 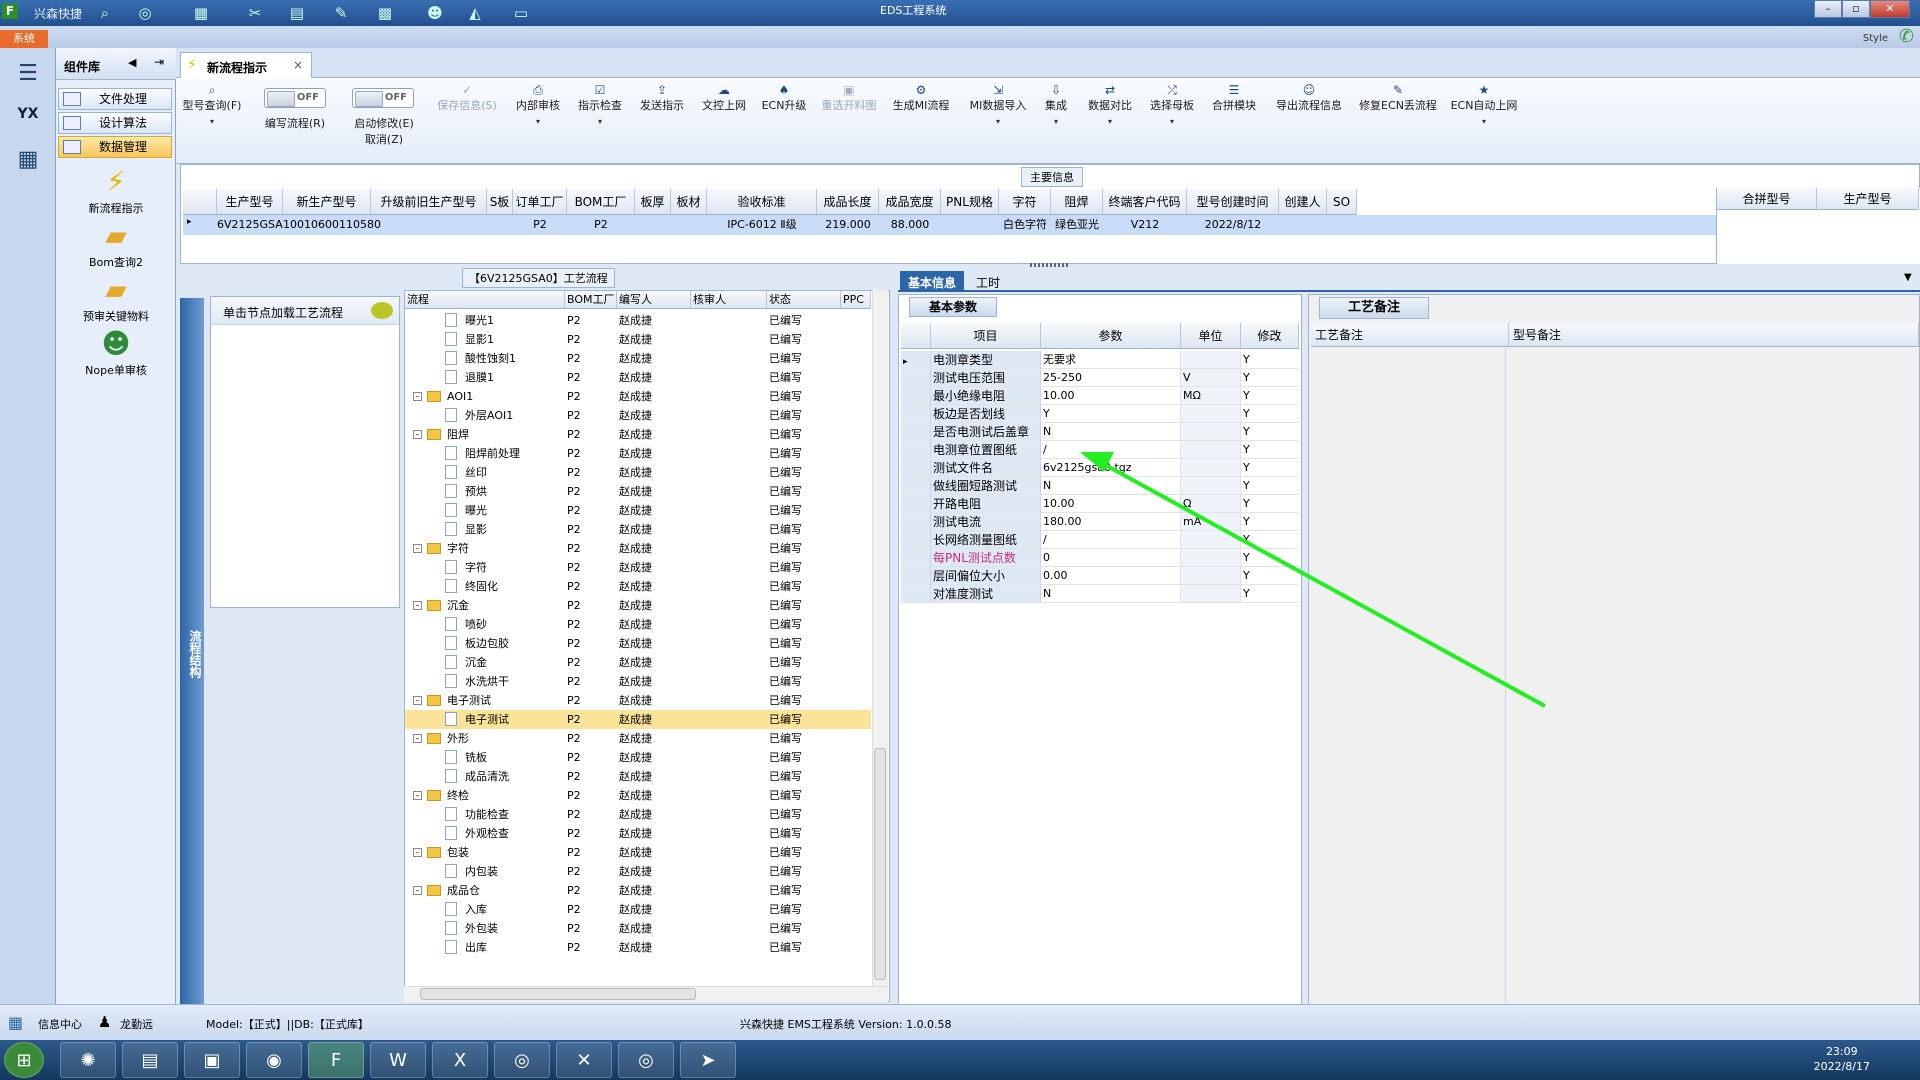 What do you see at coordinates (383, 98) in the screenshot?
I see `start-modify-toggle: OFF` at bounding box center [383, 98].